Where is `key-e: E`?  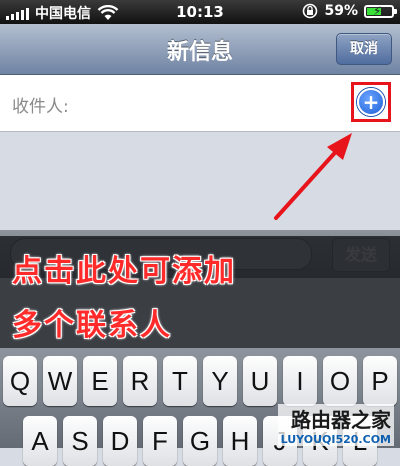 key-e: E is located at coordinates (100, 381).